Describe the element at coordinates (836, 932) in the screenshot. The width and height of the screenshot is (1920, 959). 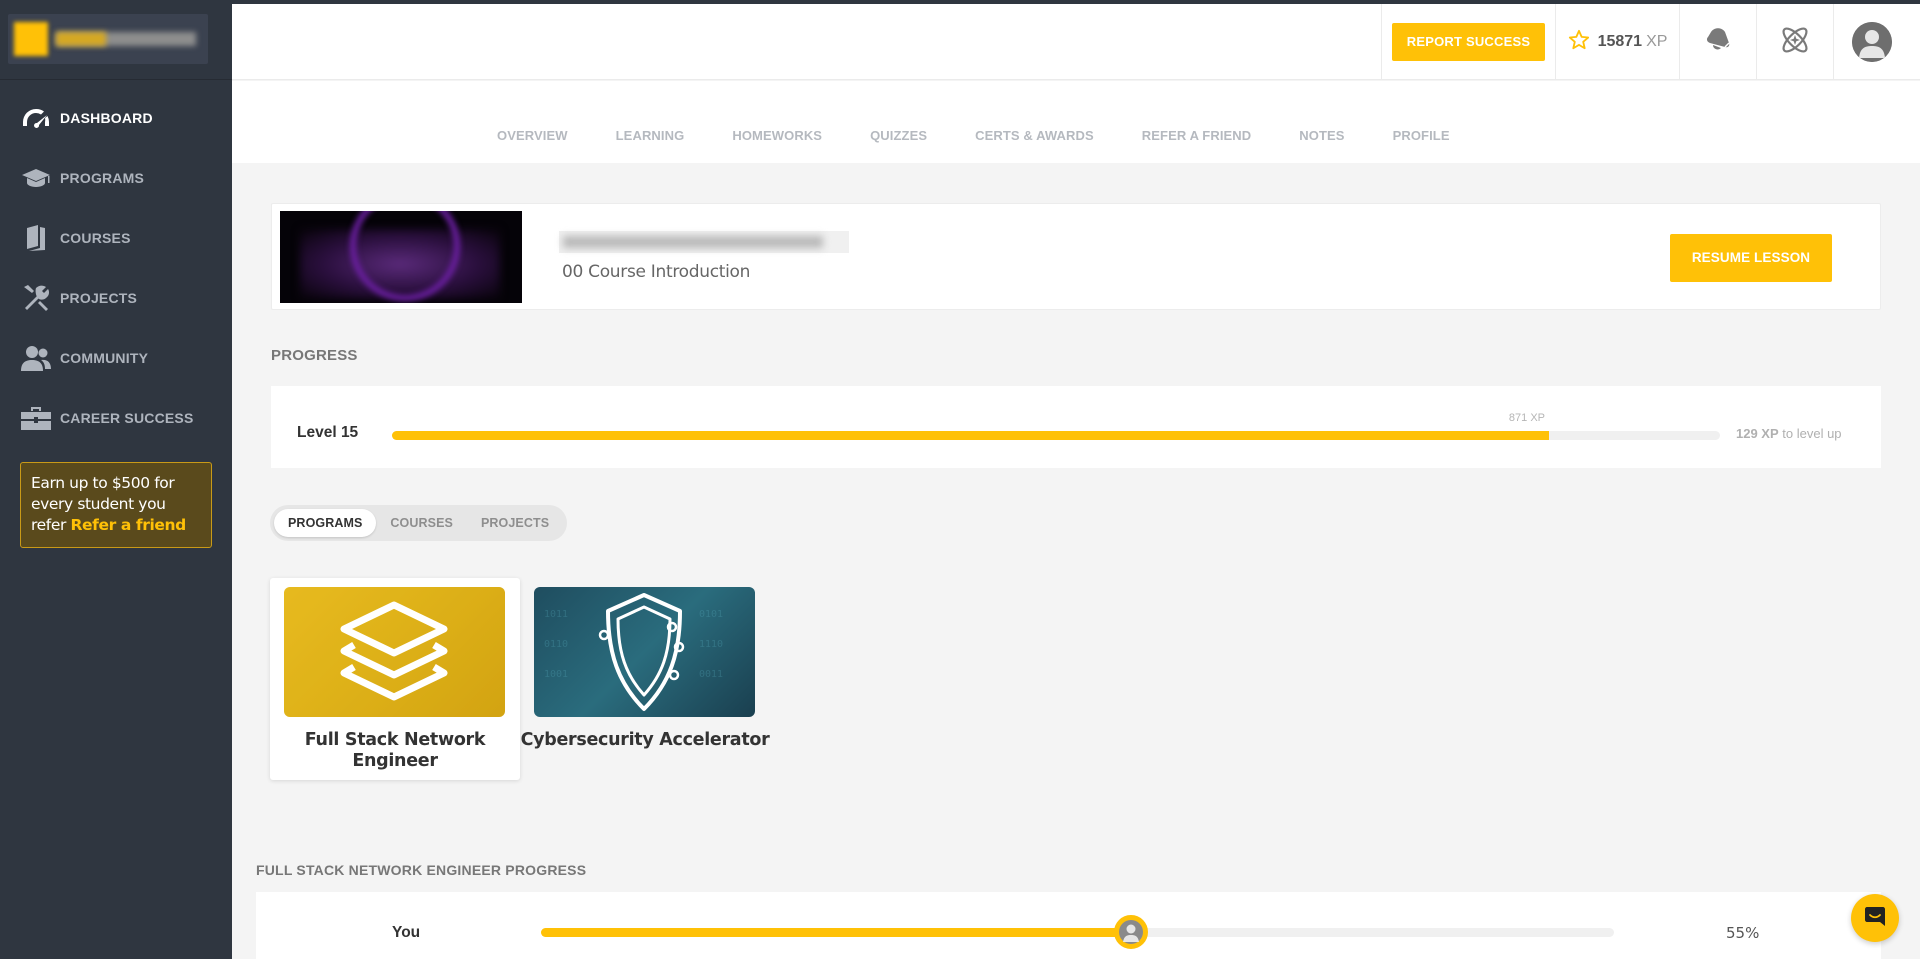
I see `program-progress-fill` at that location.